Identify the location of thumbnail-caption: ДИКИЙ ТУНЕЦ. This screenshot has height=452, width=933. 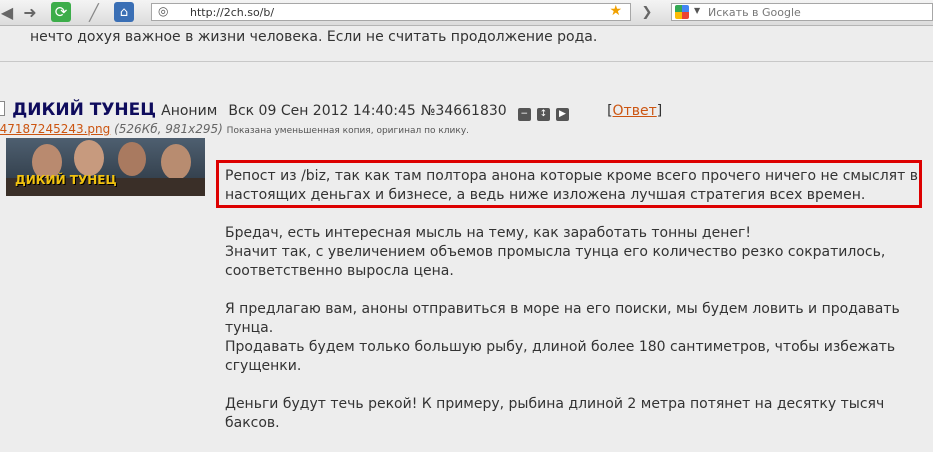
(66, 180).